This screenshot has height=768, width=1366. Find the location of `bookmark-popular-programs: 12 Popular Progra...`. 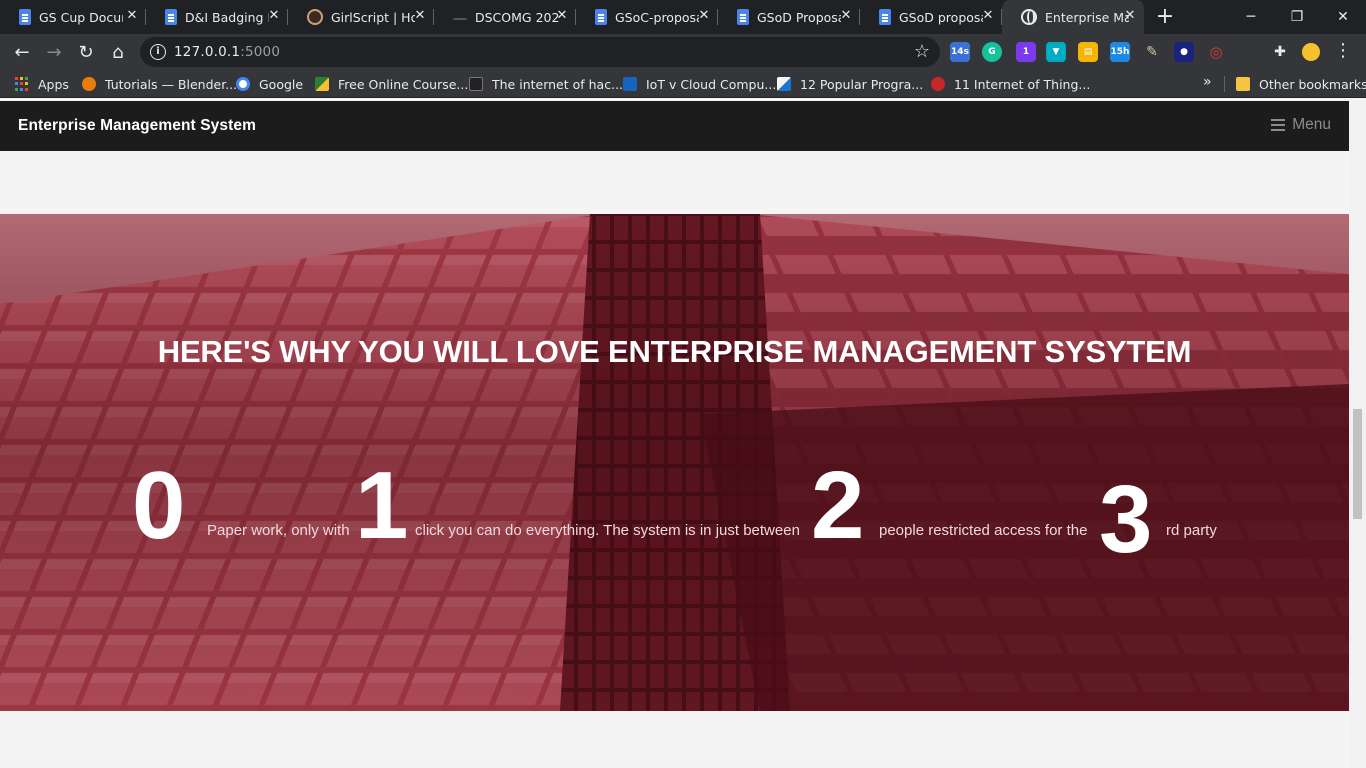

bookmark-popular-programs: 12 Popular Progra... is located at coordinates (850, 84).